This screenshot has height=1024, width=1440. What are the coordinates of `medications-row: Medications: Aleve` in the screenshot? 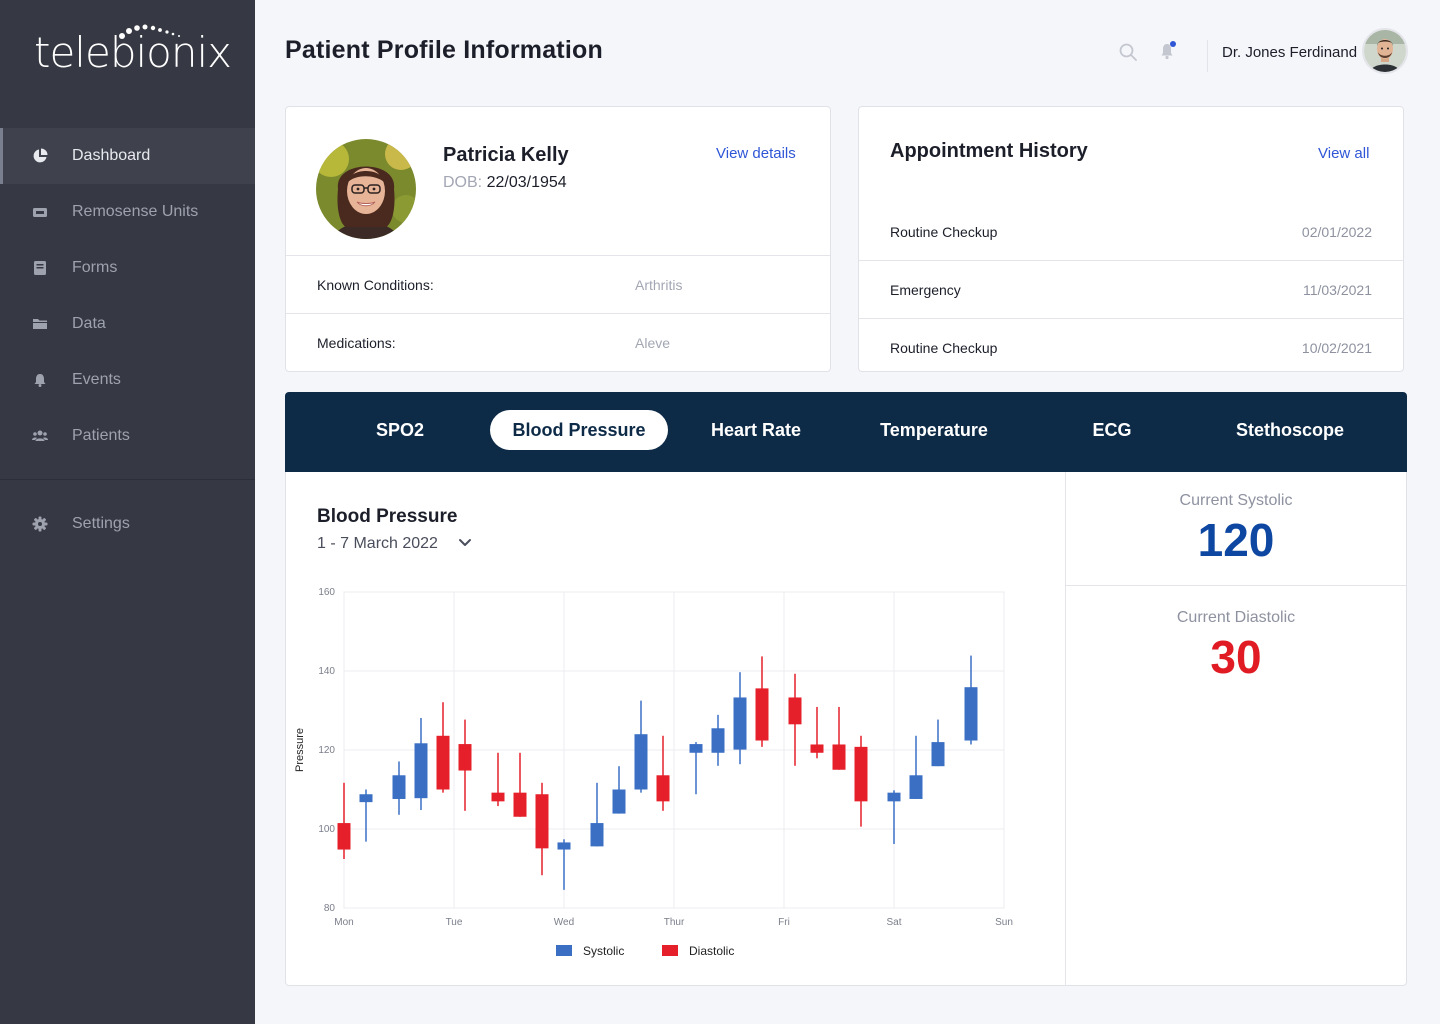 It's located at (558, 342).